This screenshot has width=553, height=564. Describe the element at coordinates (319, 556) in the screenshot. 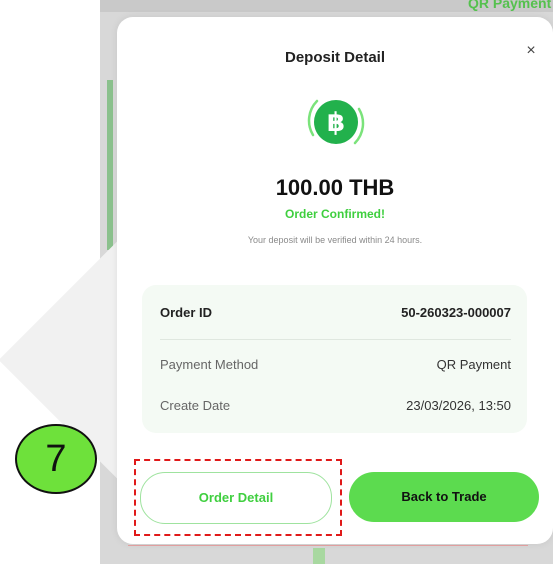

I see `background-bottom-block` at that location.